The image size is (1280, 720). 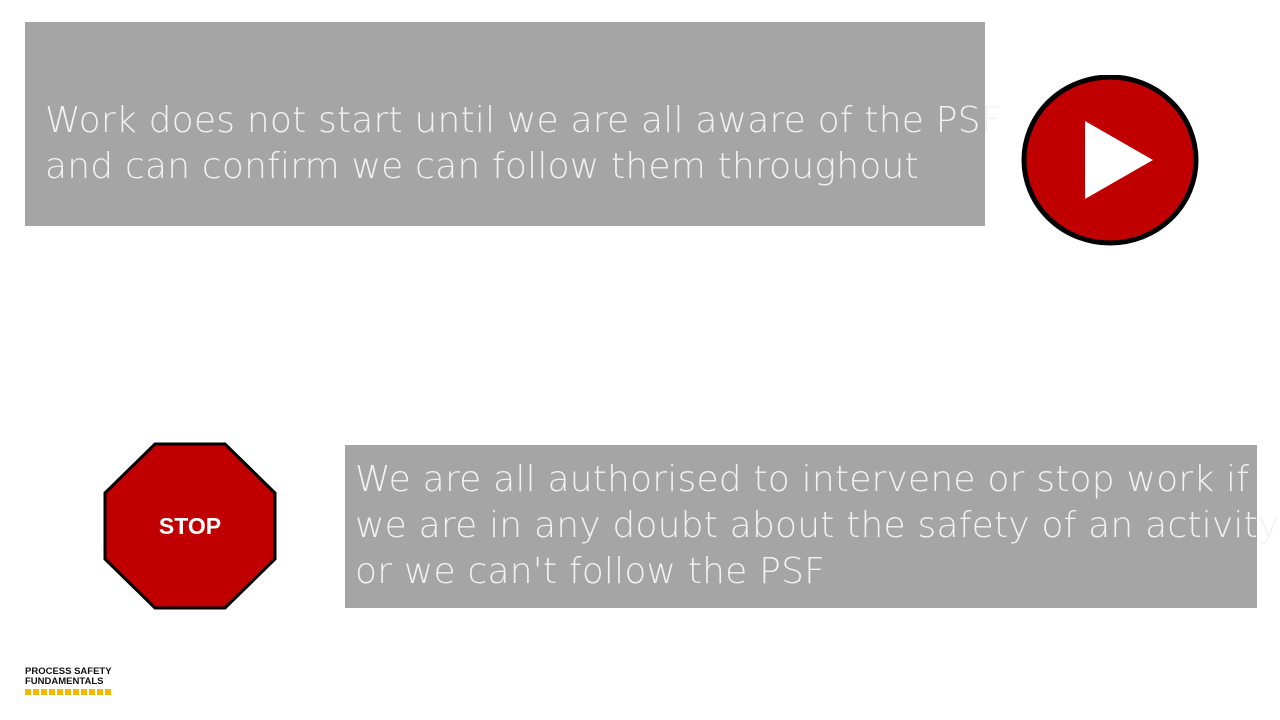 I want to click on stop-sign-label: STOP, so click(x=190, y=525).